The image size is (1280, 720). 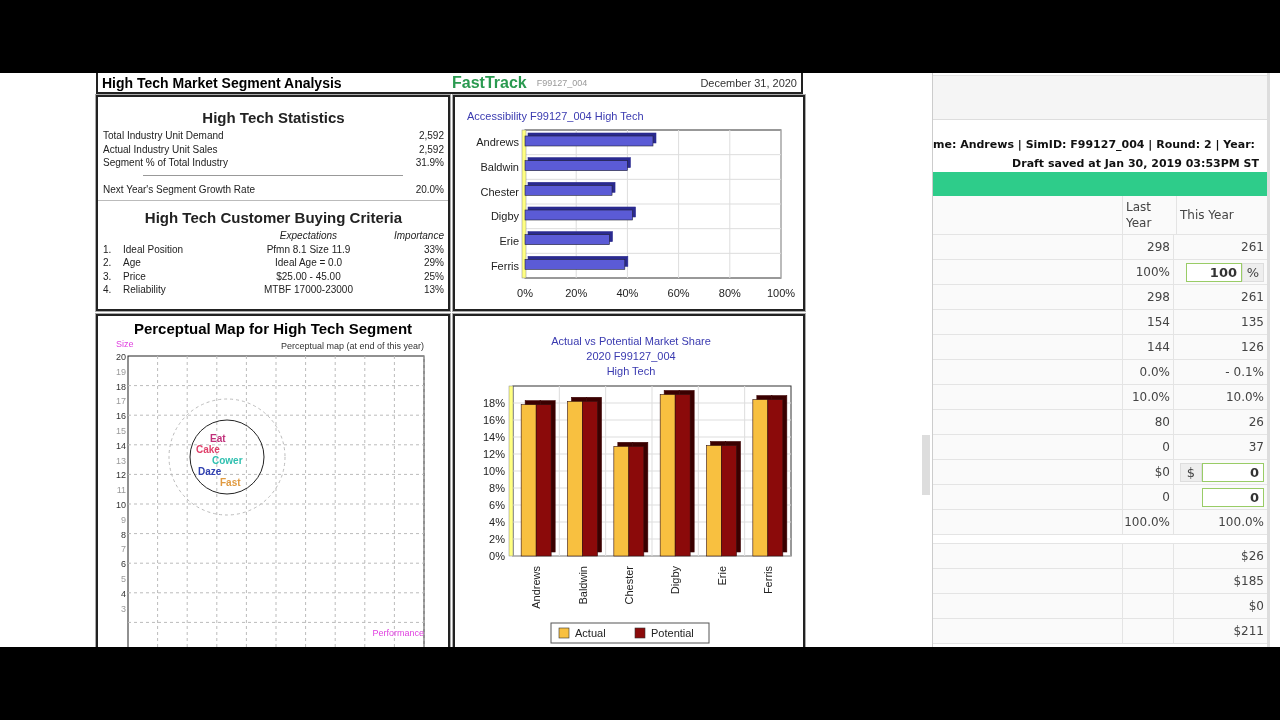 What do you see at coordinates (678, 293) in the screenshot?
I see `axis-tick-label: 60%` at bounding box center [678, 293].